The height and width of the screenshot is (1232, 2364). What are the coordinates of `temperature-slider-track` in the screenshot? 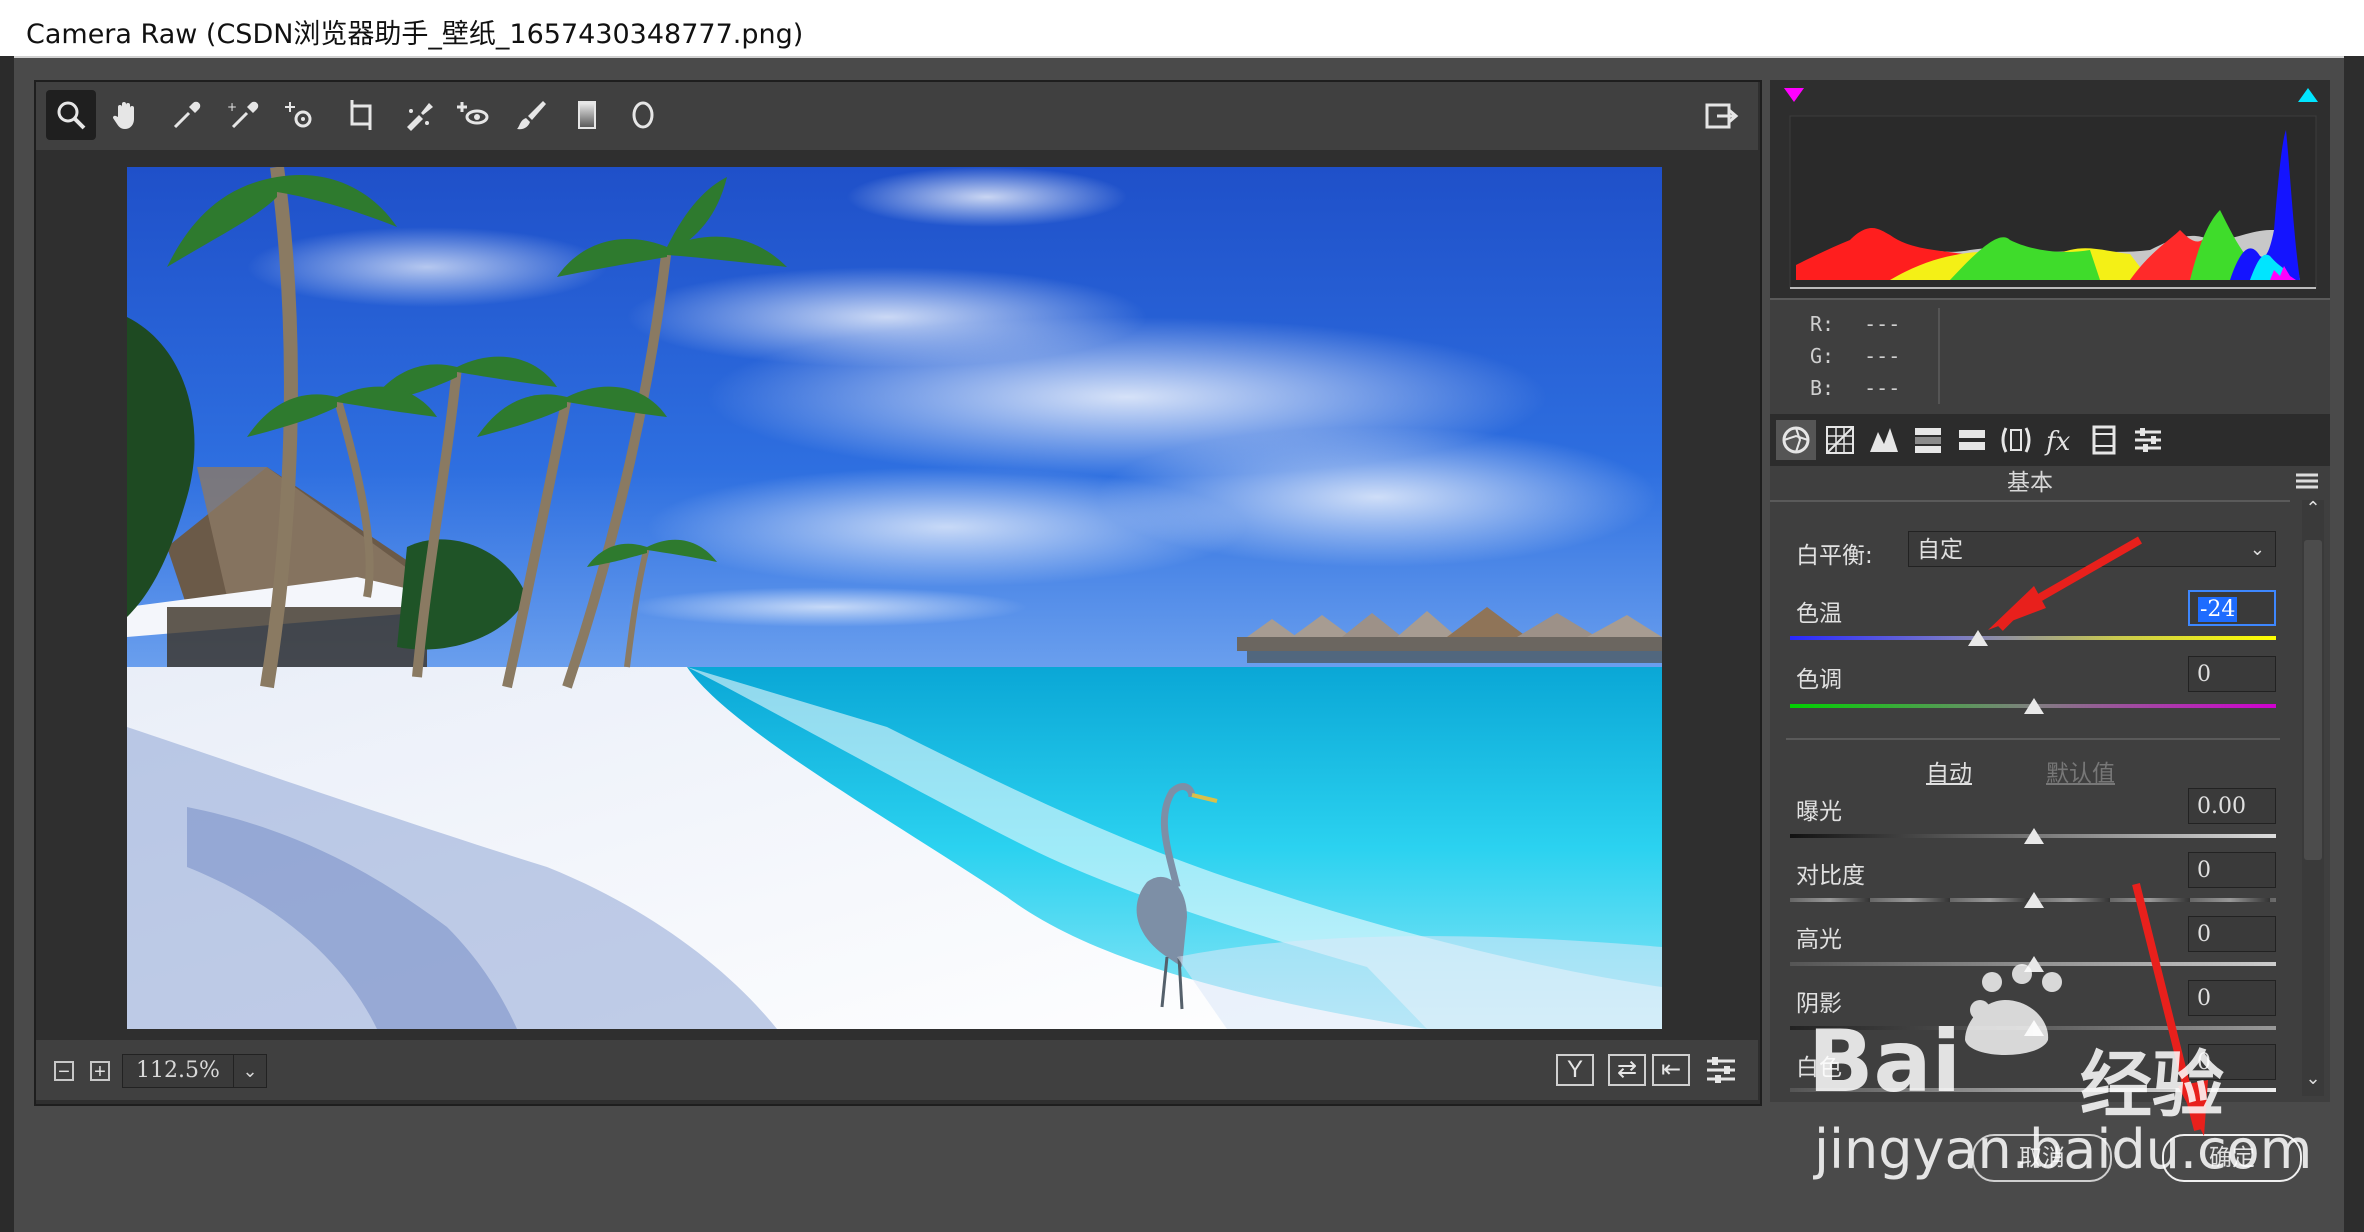 It's located at (2033, 638).